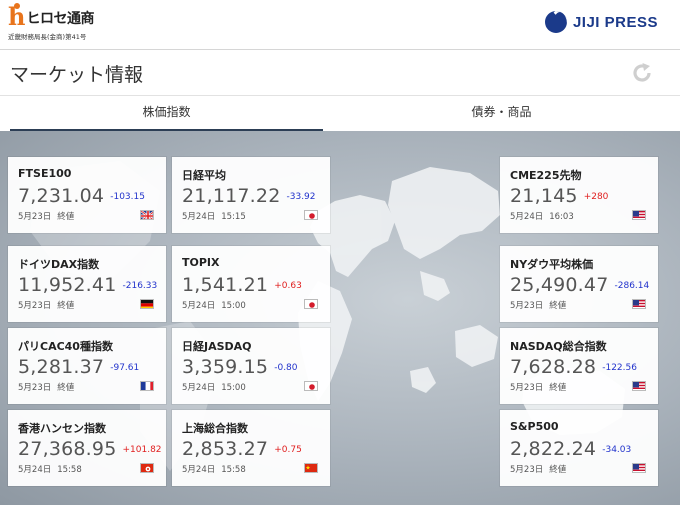 This screenshot has height=505, width=680. I want to click on market-change: -122.56, so click(619, 368).